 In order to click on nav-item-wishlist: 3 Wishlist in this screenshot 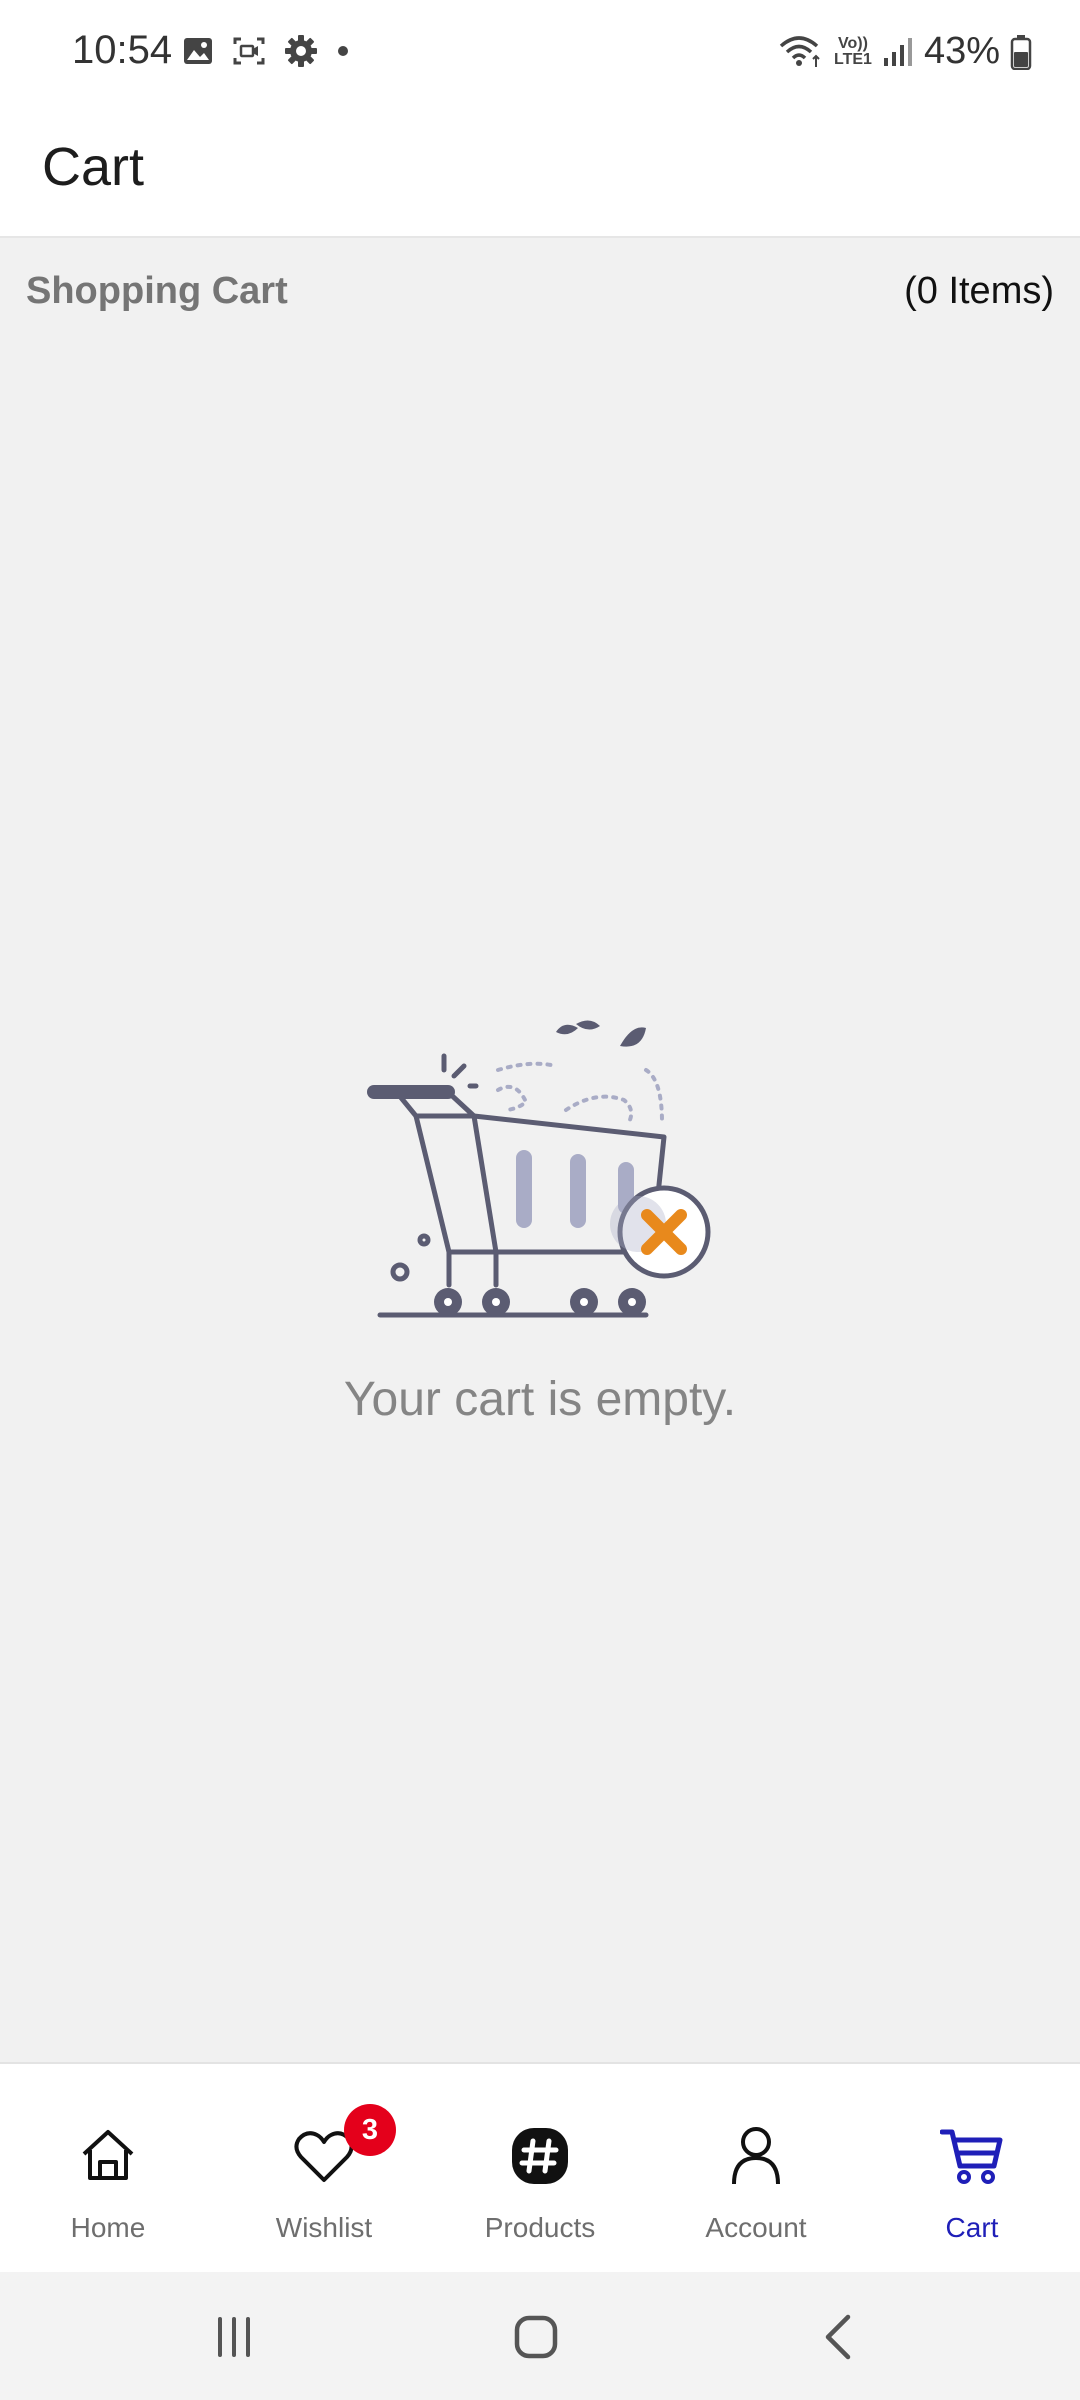, I will do `click(324, 2169)`.